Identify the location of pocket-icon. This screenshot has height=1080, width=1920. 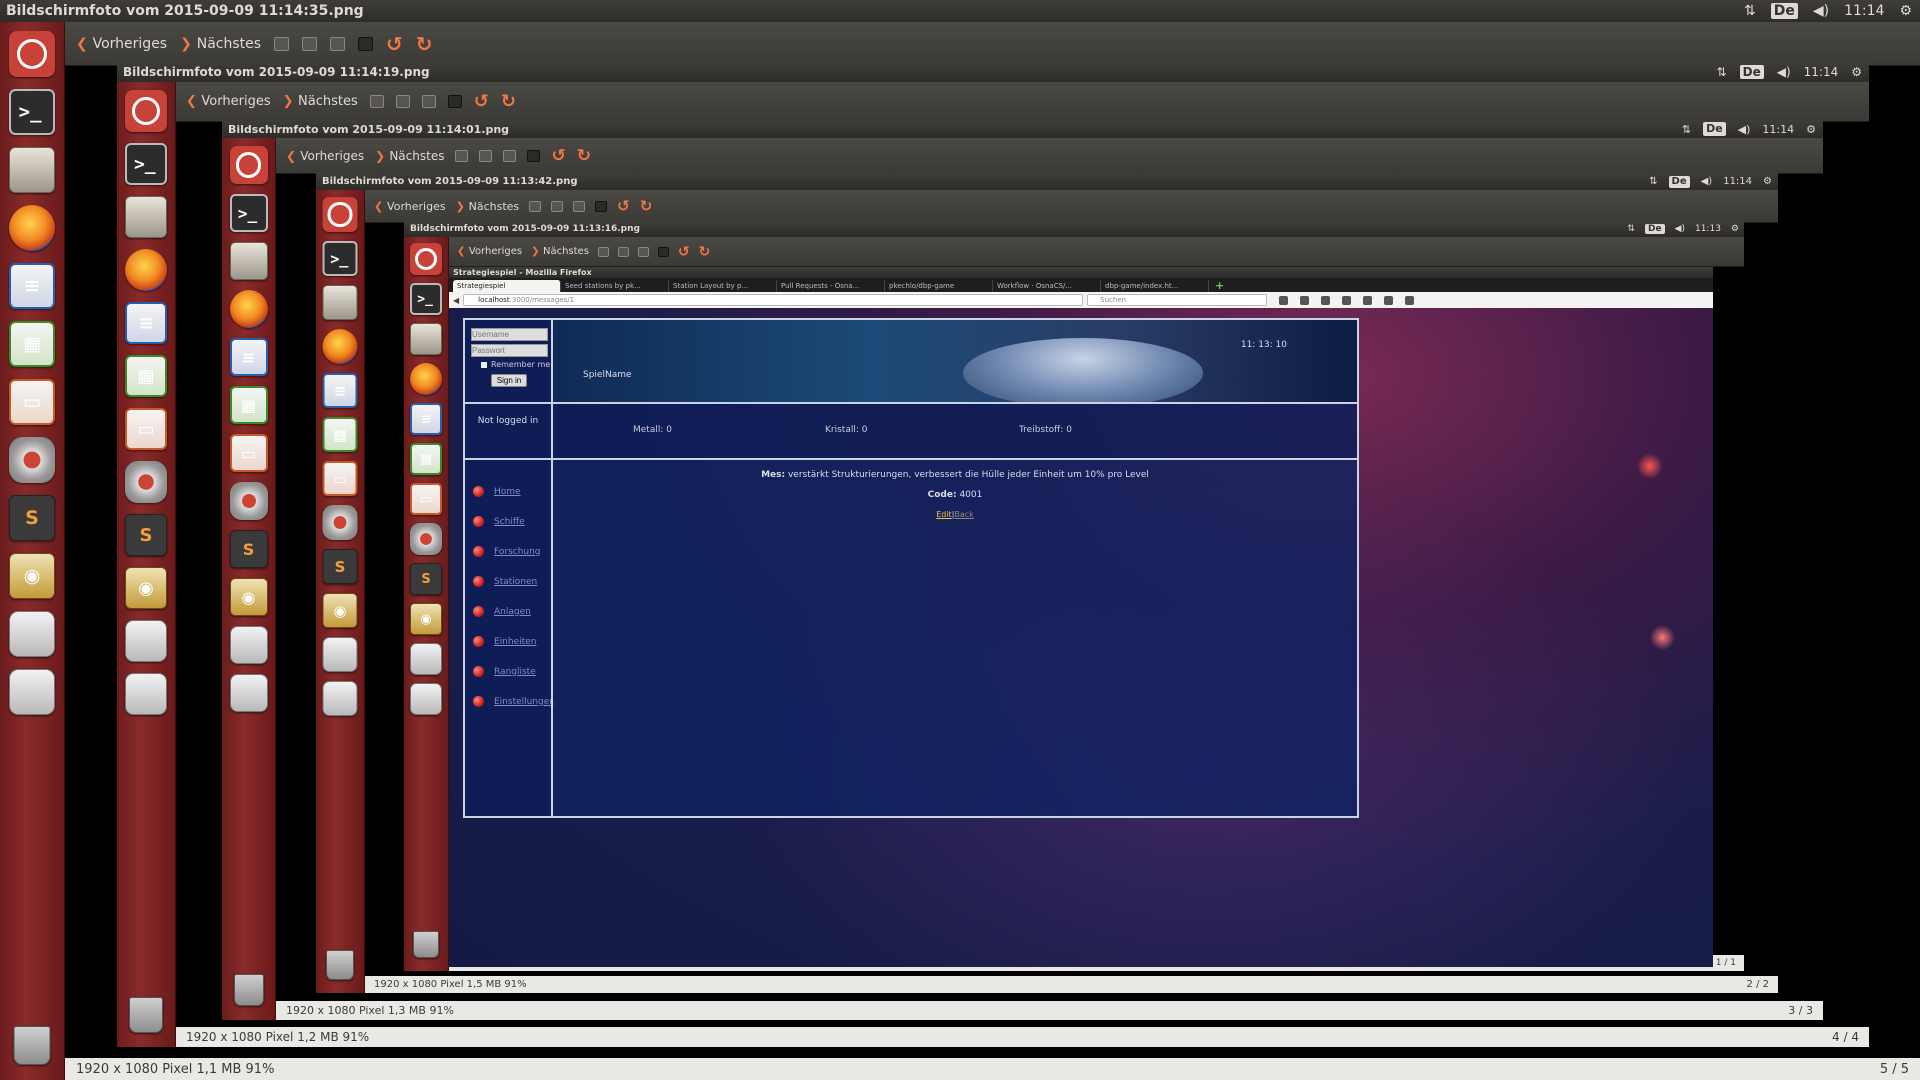
(1326, 300).